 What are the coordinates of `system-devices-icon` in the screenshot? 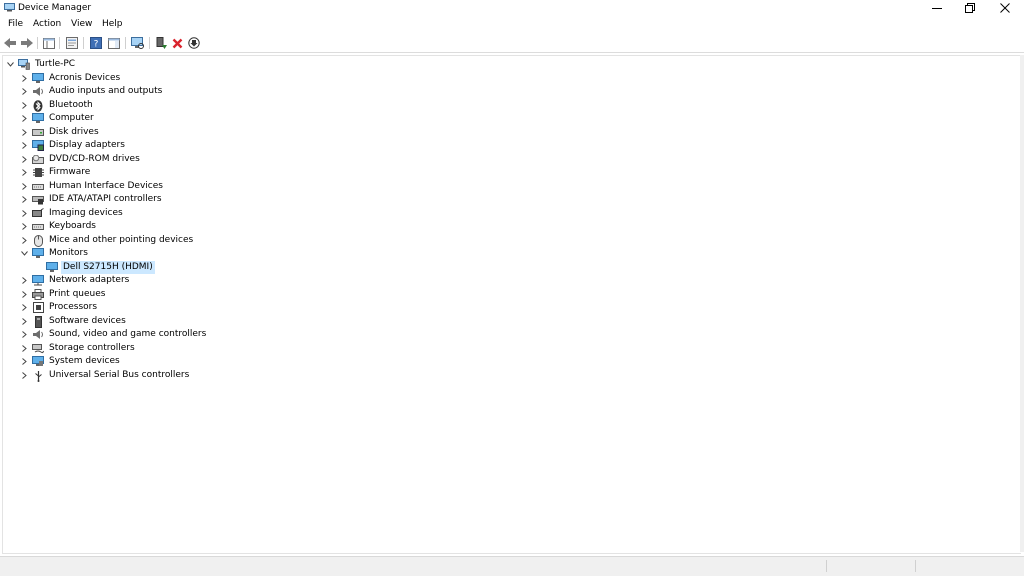 It's located at (38, 362).